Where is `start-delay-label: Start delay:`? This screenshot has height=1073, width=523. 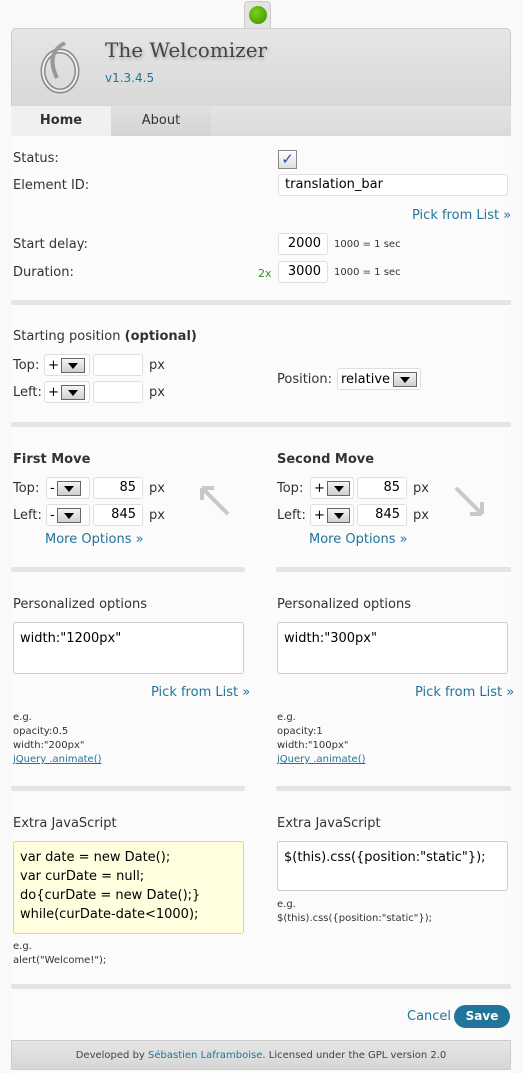 start-delay-label: Start delay: is located at coordinates (50, 244).